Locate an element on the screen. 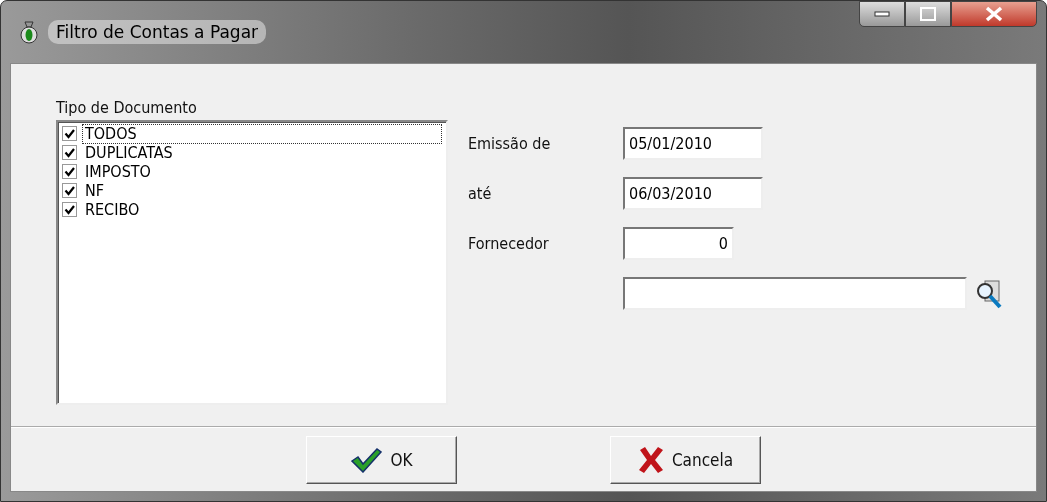 This screenshot has height=502, width=1047. list-item: RECIBO is located at coordinates (112, 209).